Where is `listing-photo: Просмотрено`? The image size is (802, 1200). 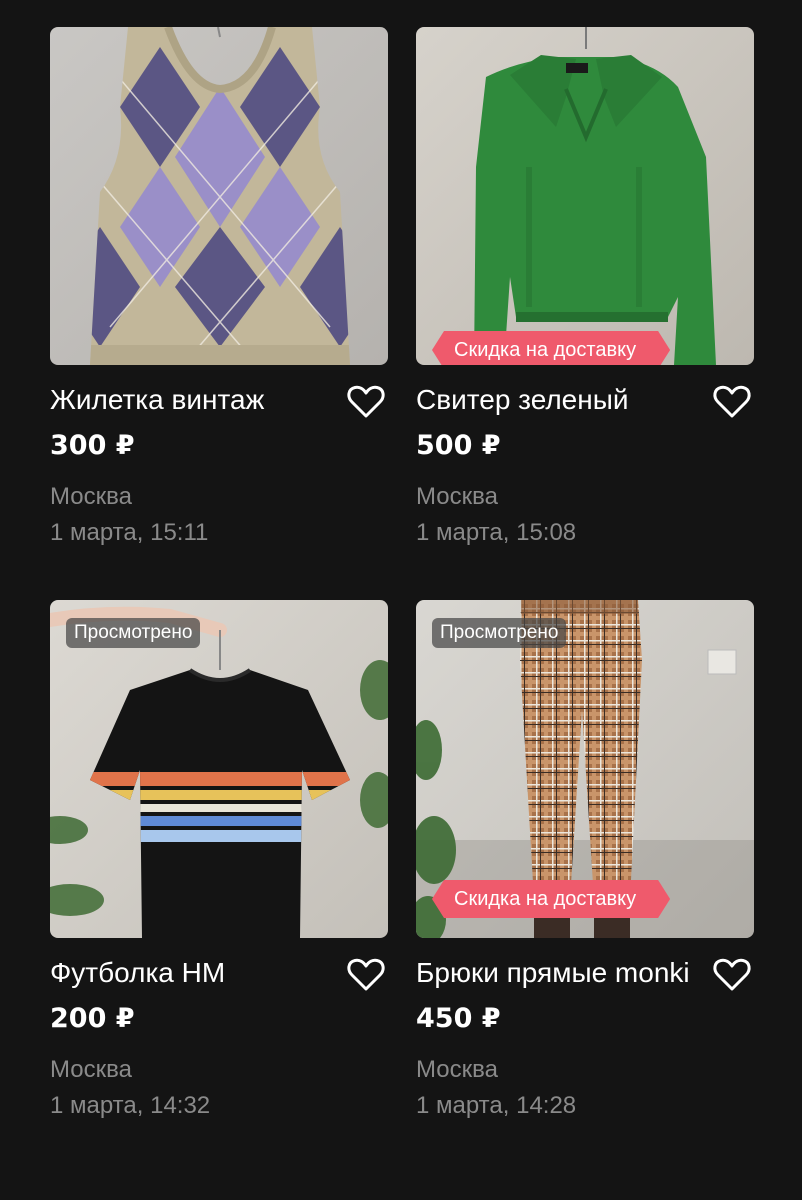 listing-photo: Просмотрено is located at coordinates (219, 769).